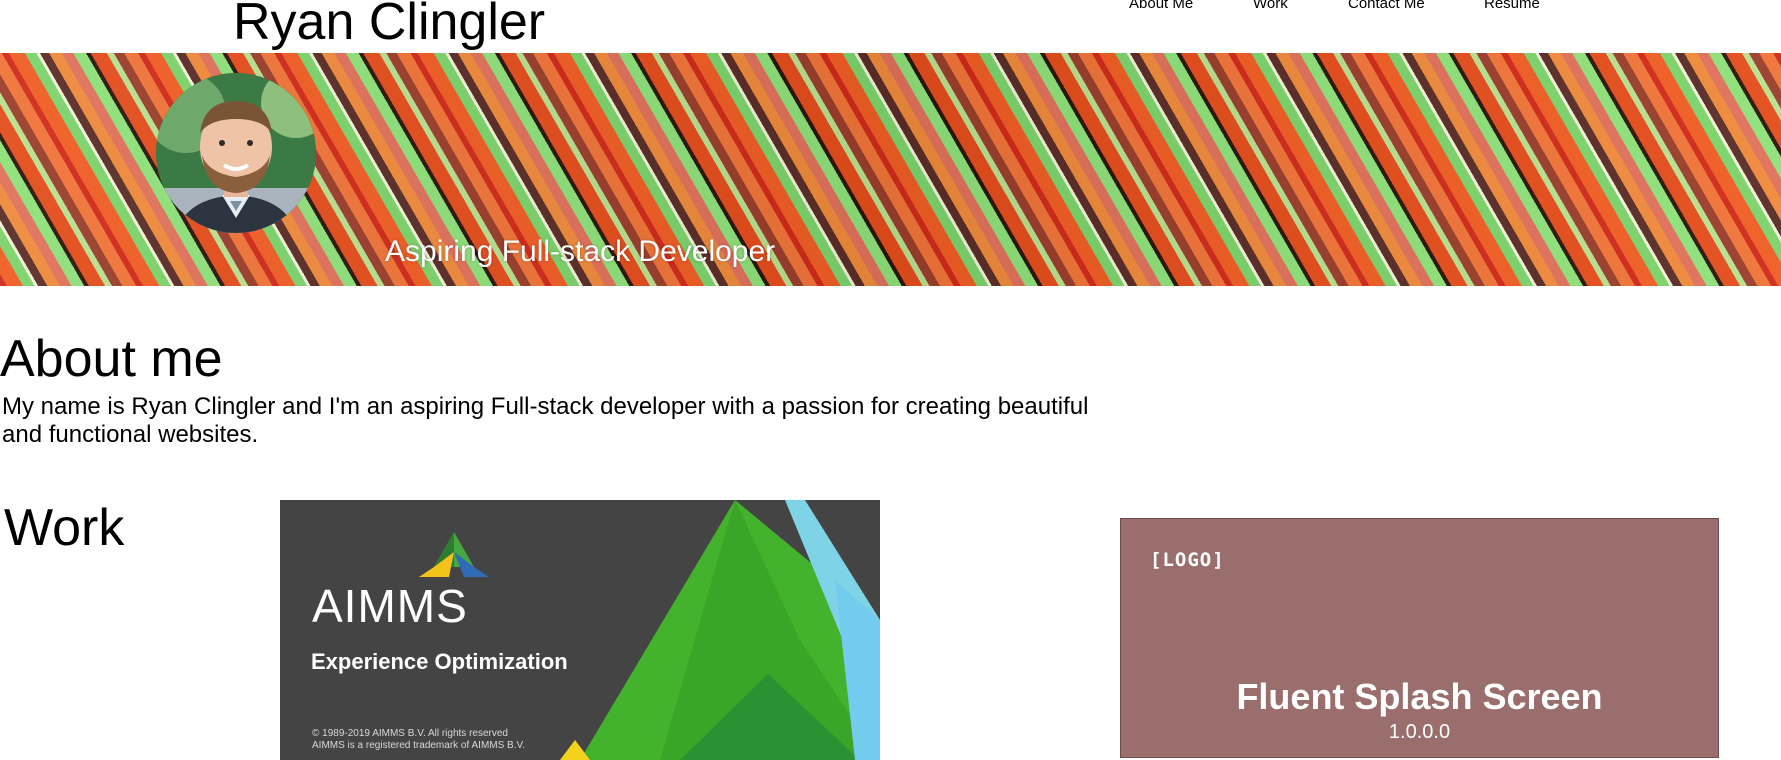 The image size is (1781, 760). What do you see at coordinates (454, 554) in the screenshot?
I see `aimms-triangle-logo-icon` at bounding box center [454, 554].